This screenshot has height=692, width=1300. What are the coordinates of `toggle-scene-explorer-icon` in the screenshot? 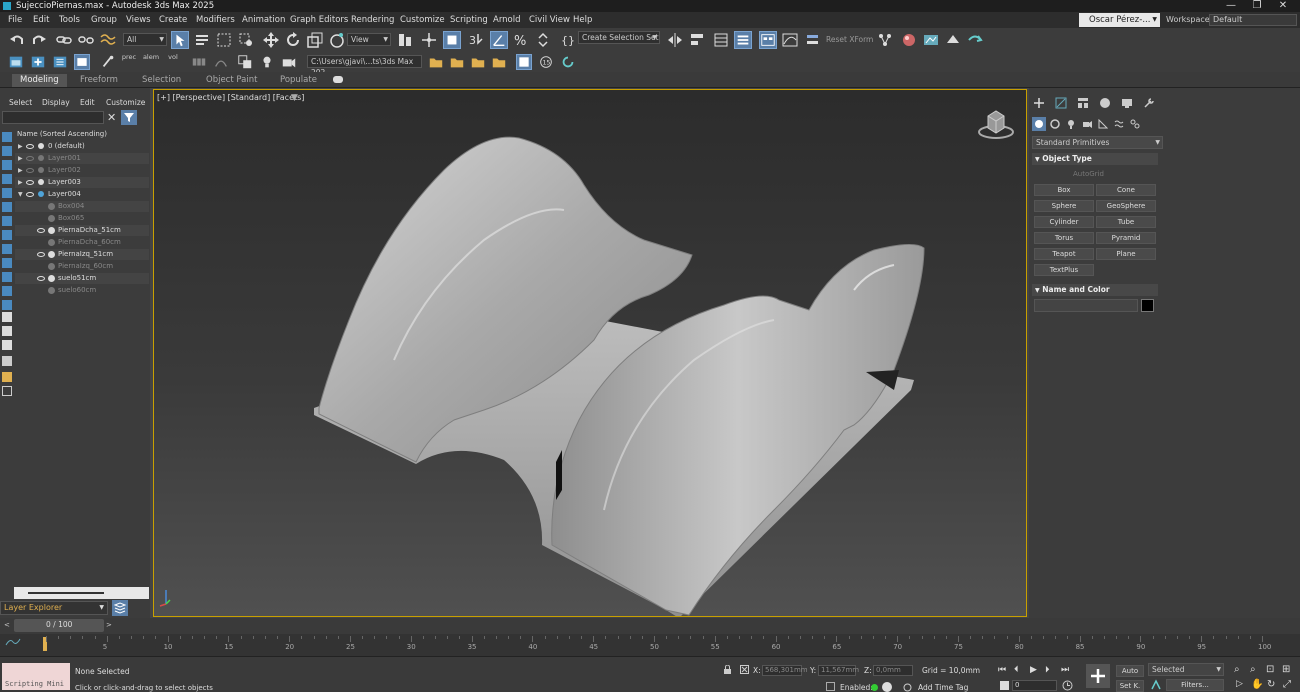 It's located at (721, 40).